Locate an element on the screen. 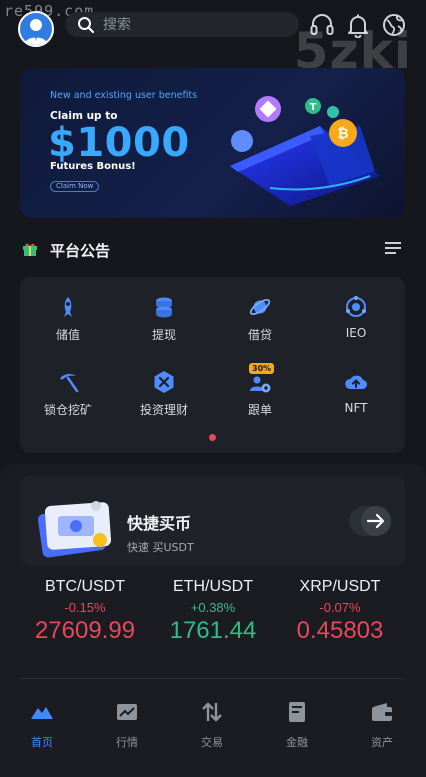 Image resolution: width=426 pixels, height=777 pixels. tab-home: 首页 is located at coordinates (42, 725).